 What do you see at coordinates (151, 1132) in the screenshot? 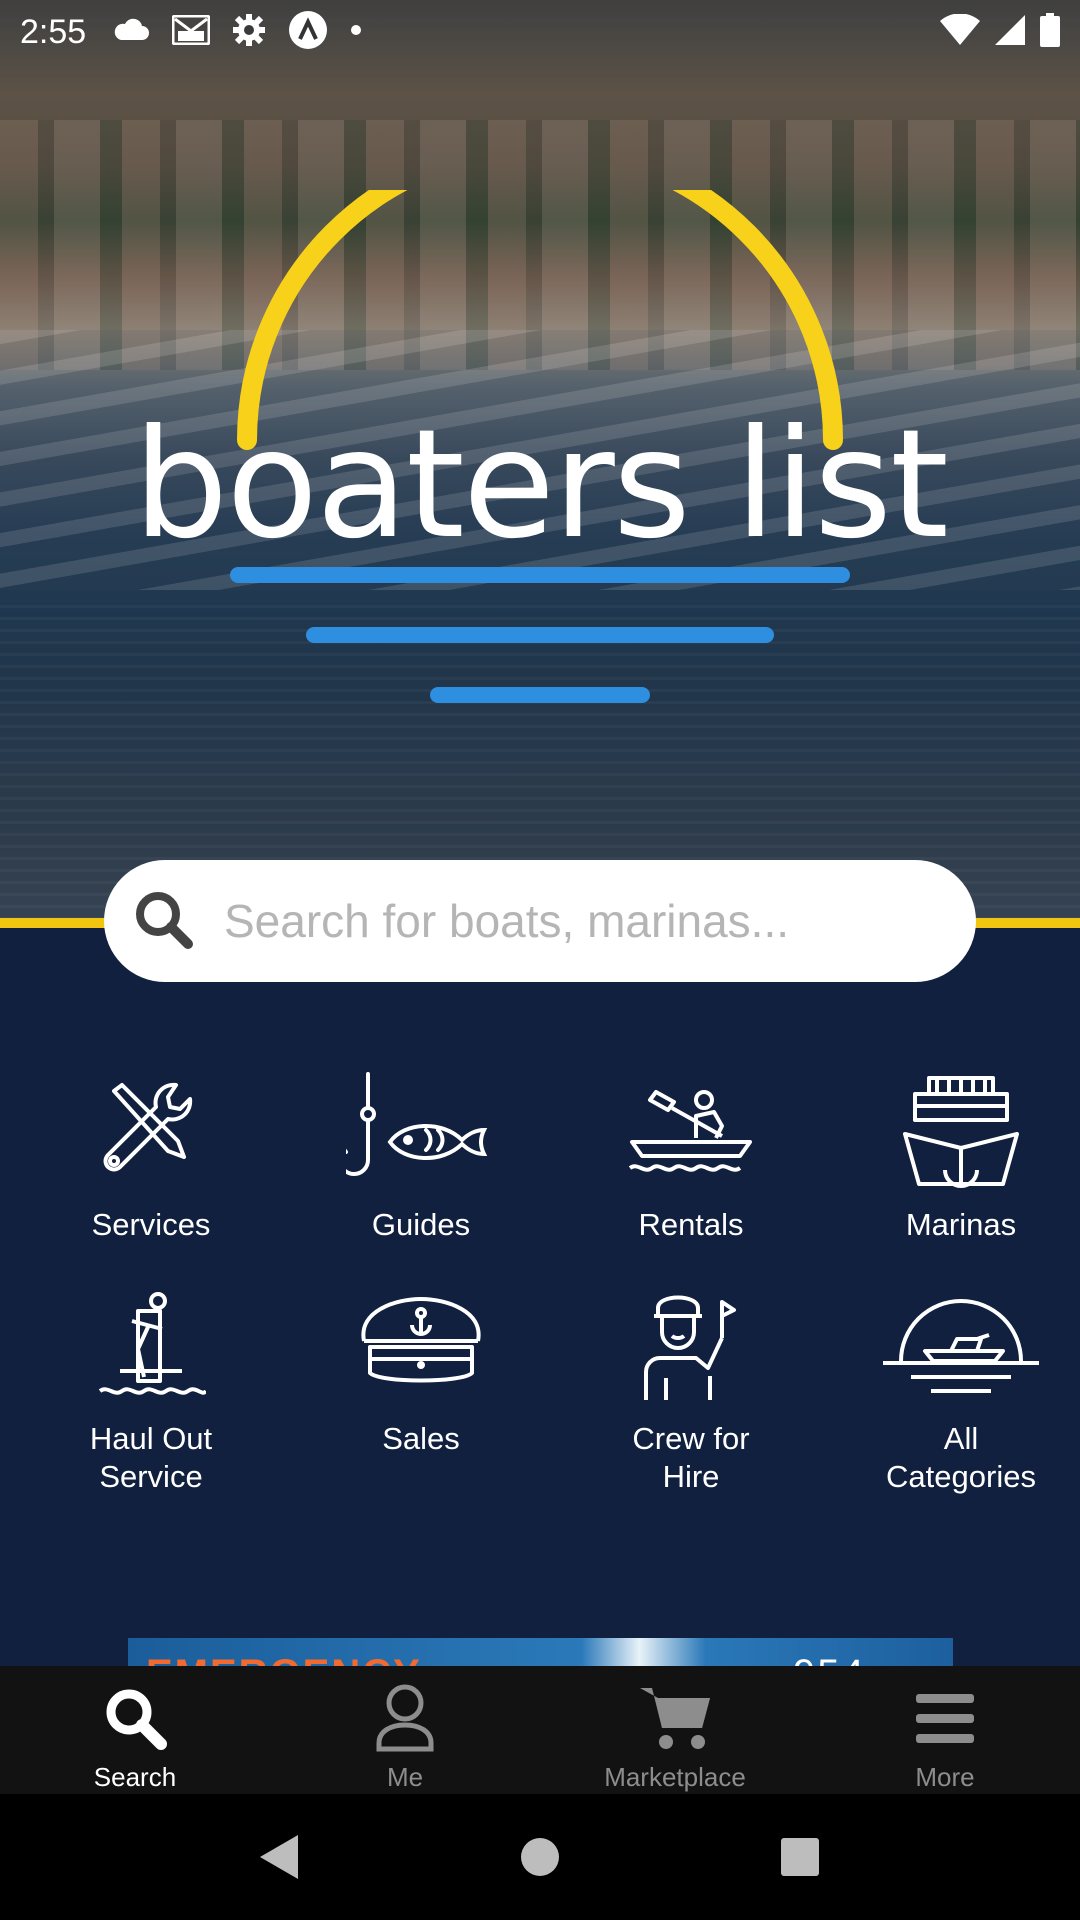
I see `wrench-screwdriver-icon` at bounding box center [151, 1132].